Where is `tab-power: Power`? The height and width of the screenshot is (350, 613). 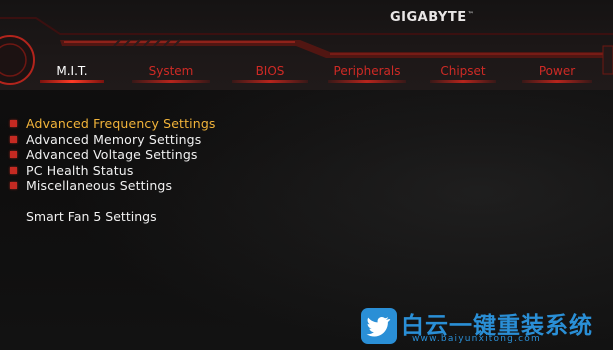
tab-power: Power is located at coordinates (557, 72).